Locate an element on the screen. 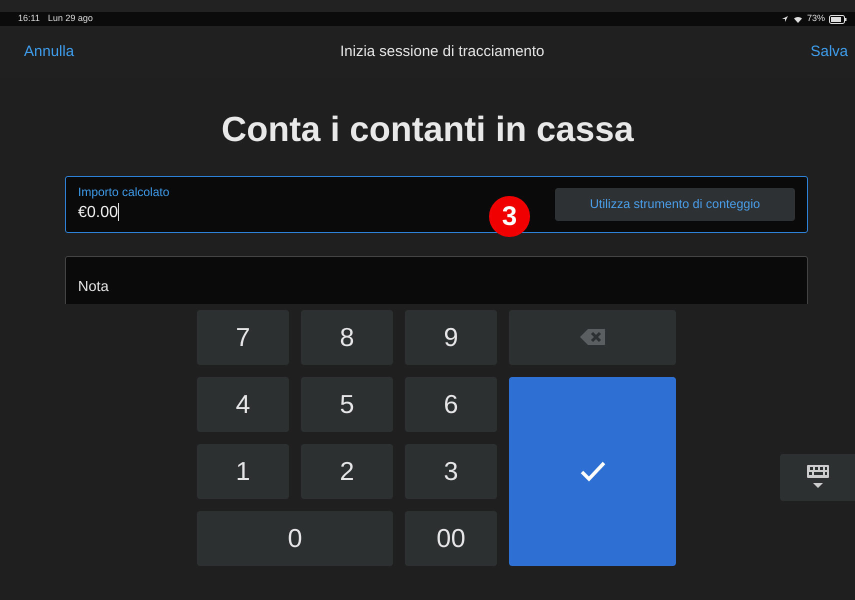  screen-title: Inizia sessione di tracciamento is located at coordinates (442, 52).